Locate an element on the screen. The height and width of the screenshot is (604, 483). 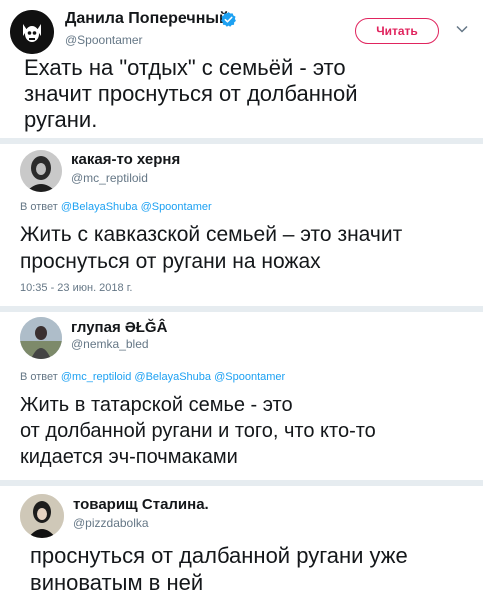
tweet-text-line: проснуться от ругани на ножах is located at coordinates (170, 261).